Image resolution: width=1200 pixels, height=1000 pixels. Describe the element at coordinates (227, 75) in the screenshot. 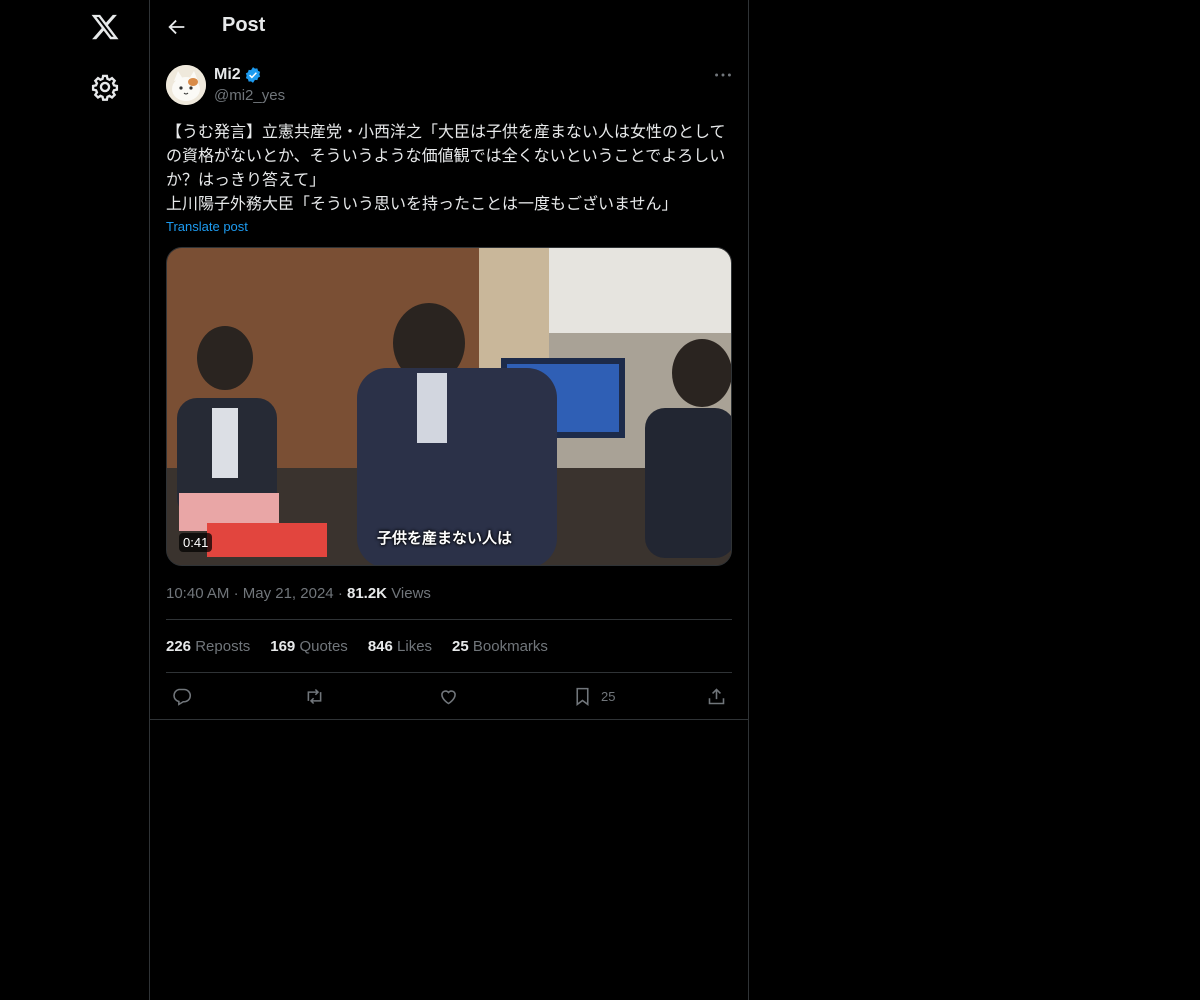

I see `author-name: Mi2` at that location.